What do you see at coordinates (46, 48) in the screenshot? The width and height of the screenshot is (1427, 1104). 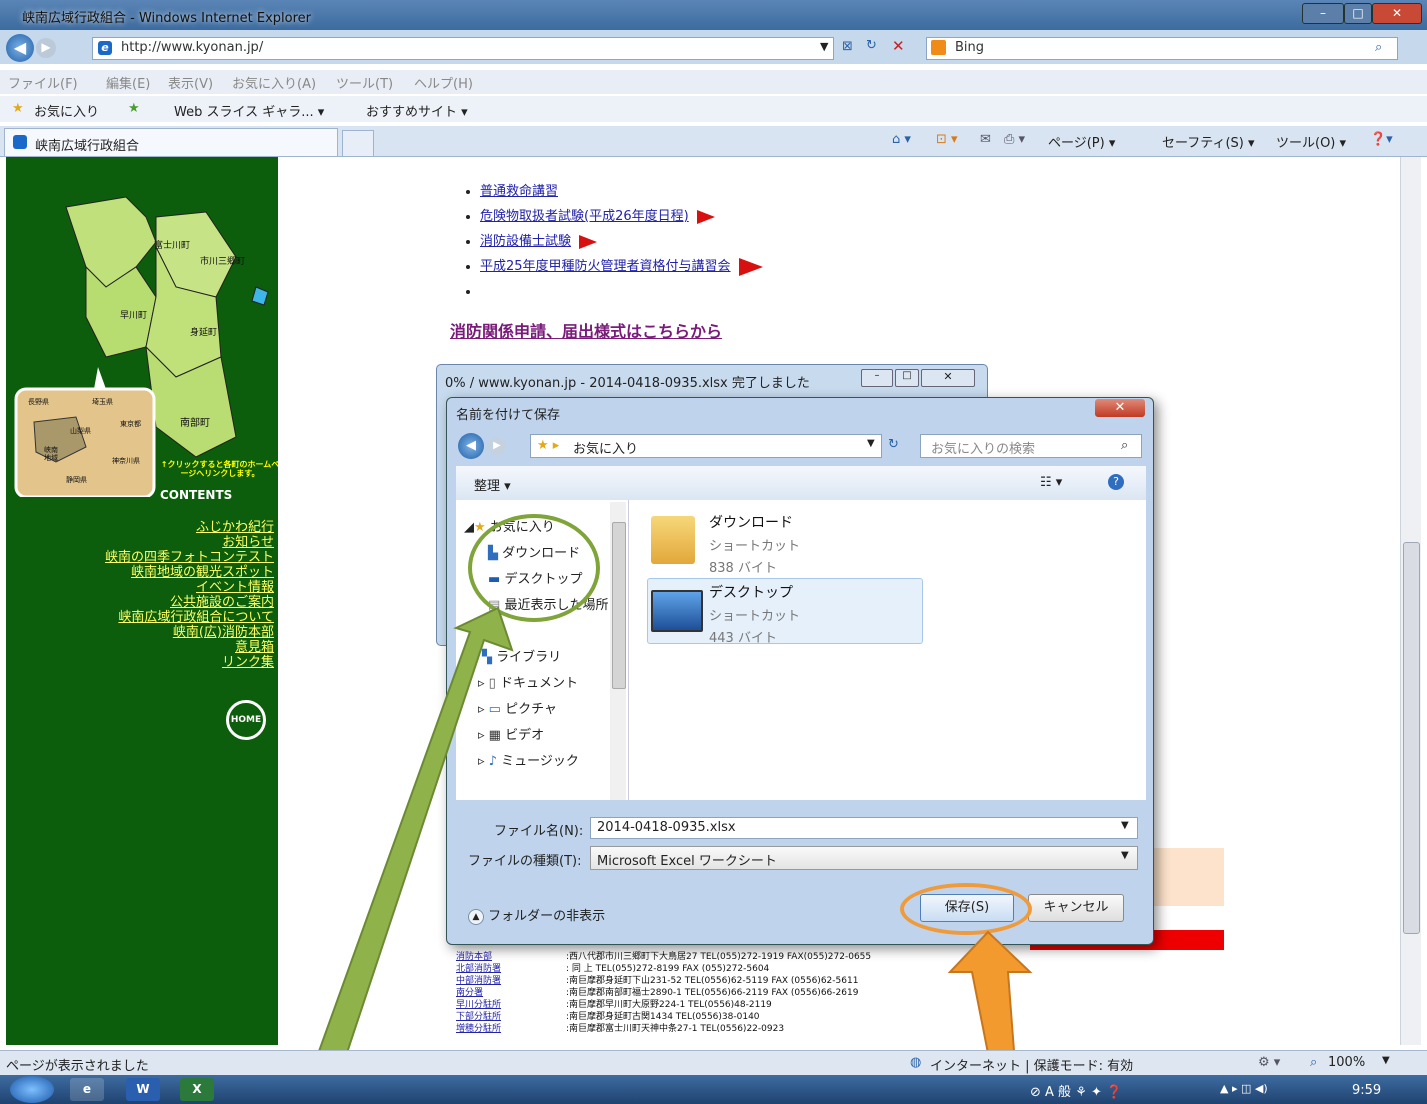 I see `forward-button: ▶` at bounding box center [46, 48].